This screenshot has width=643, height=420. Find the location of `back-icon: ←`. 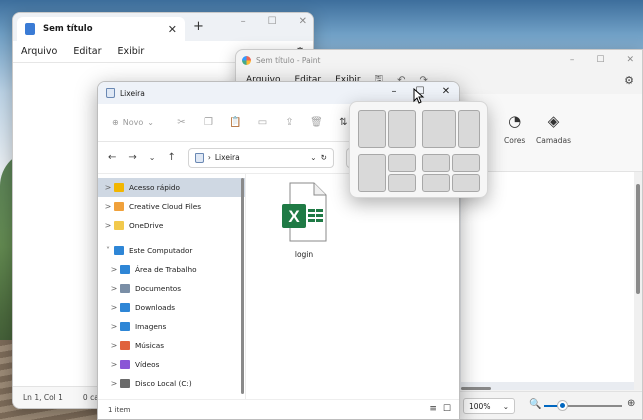

back-icon: ← is located at coordinates (112, 157).